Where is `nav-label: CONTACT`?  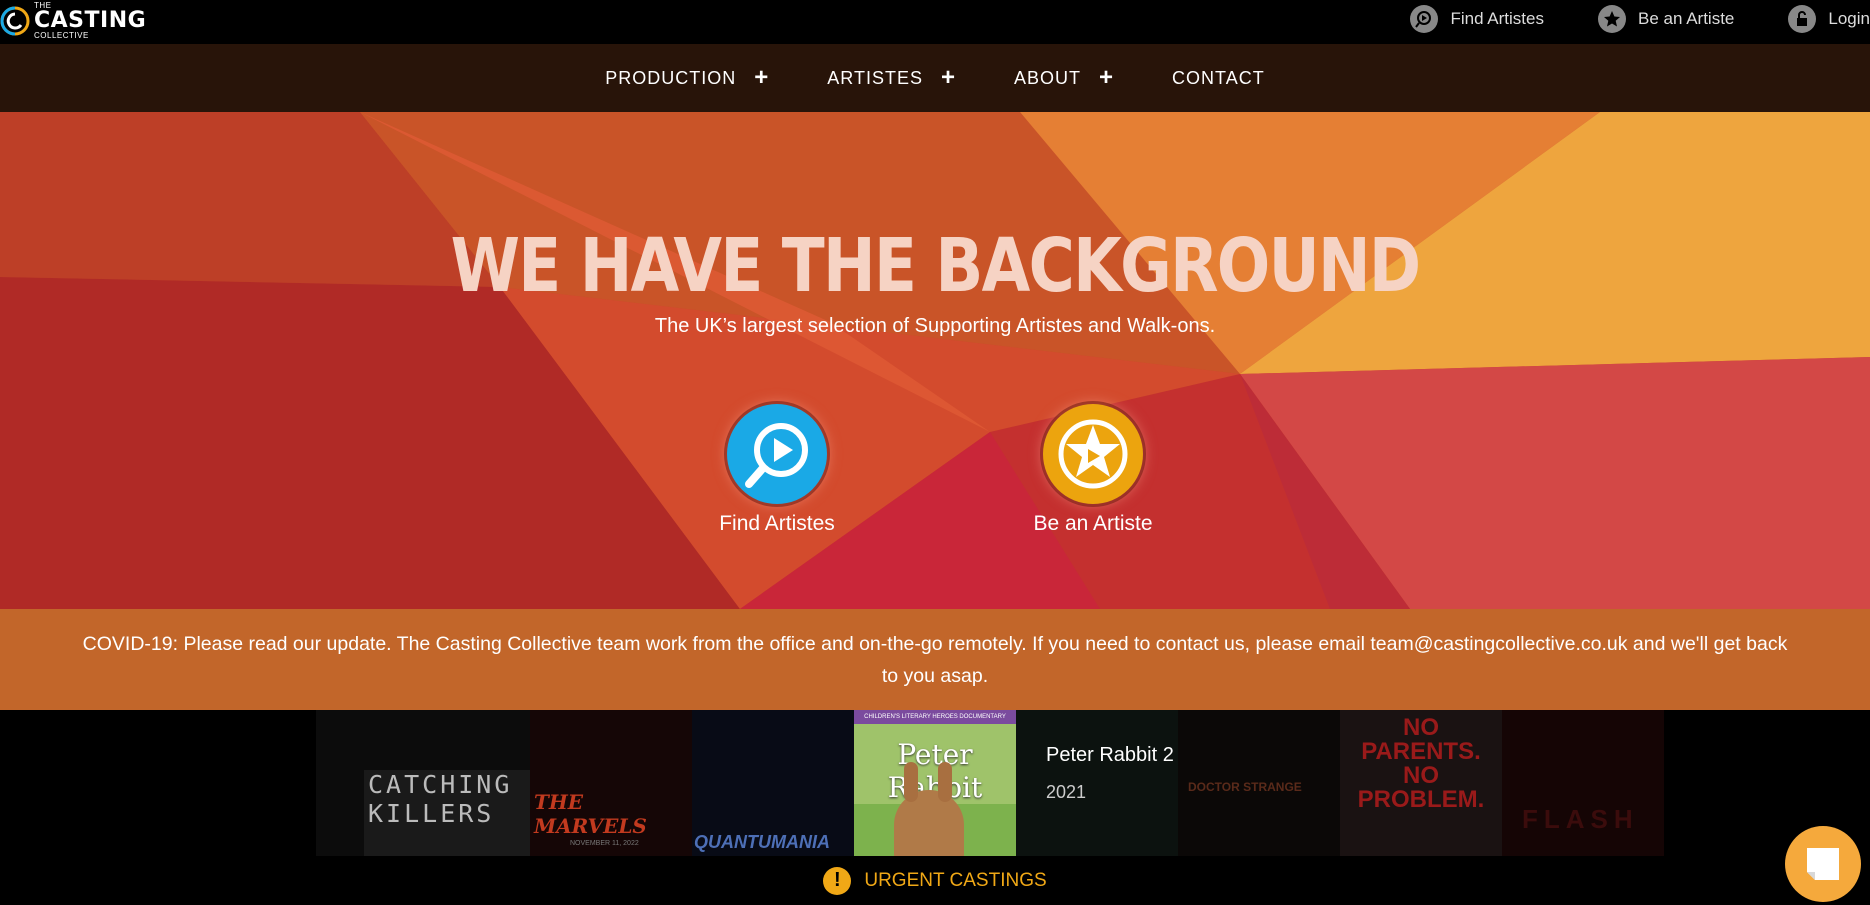
nav-label: CONTACT is located at coordinates (1218, 77).